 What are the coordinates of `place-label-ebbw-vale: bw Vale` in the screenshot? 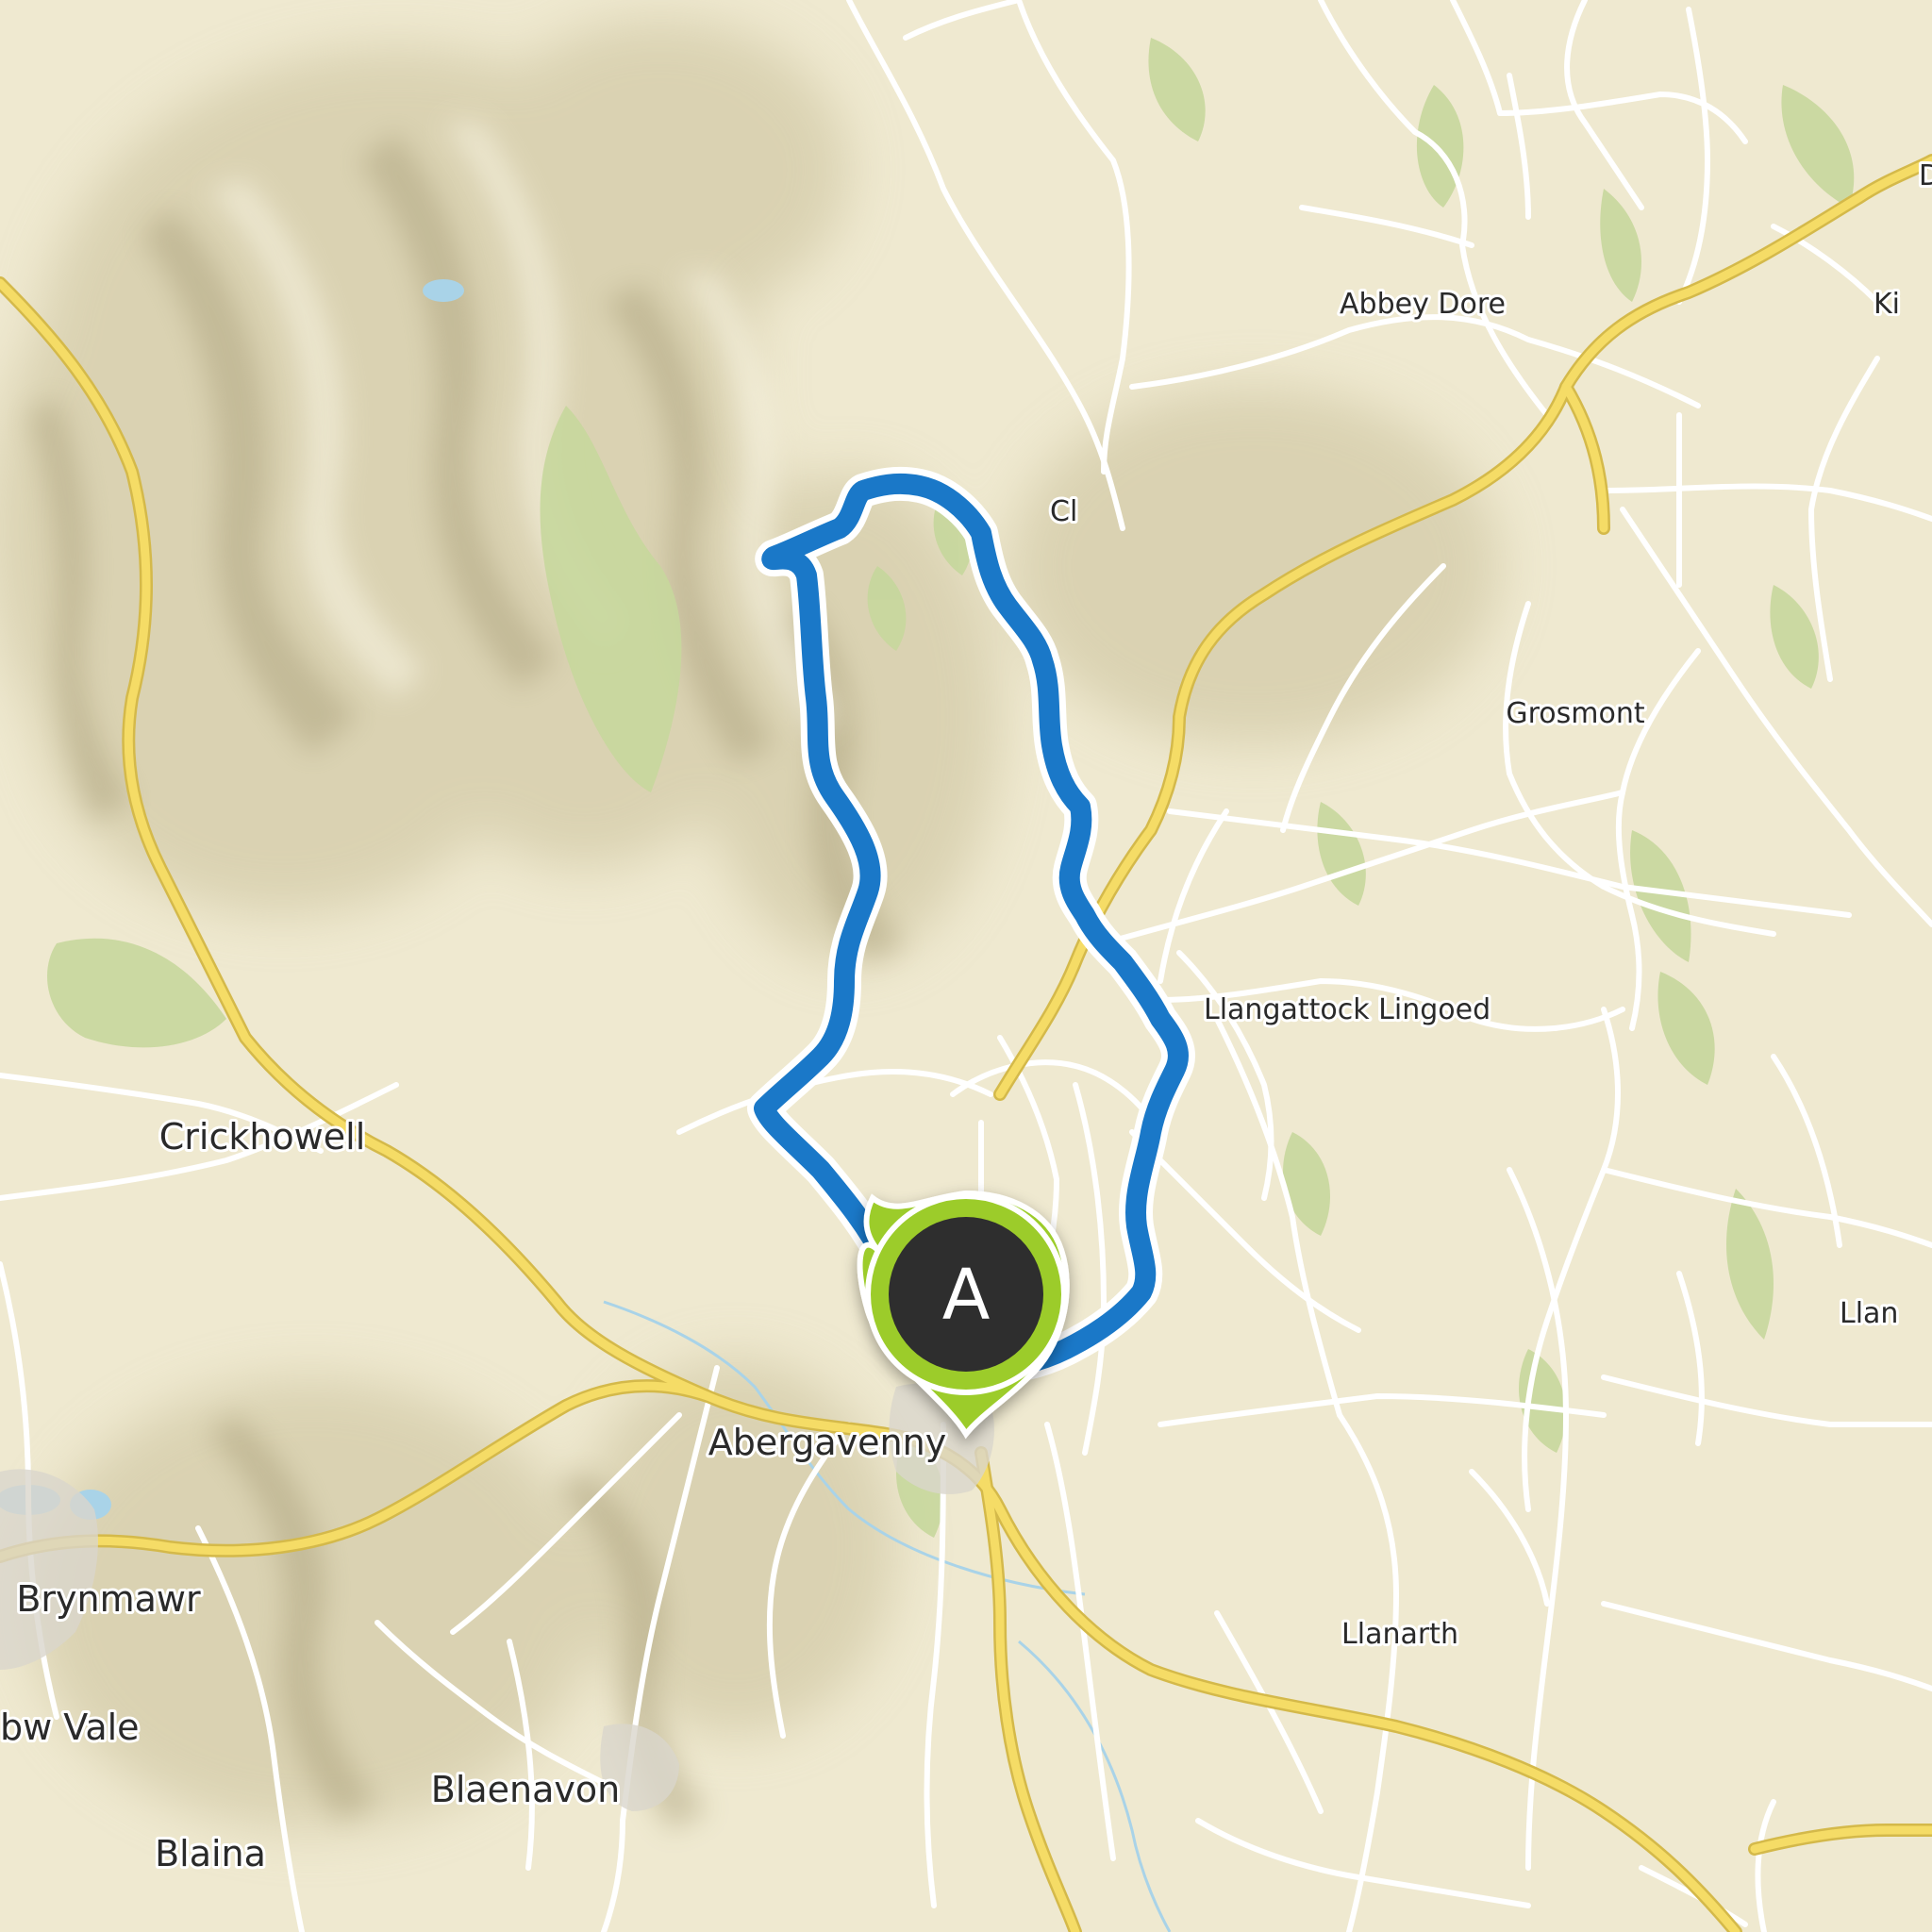 It's located at (71, 1728).